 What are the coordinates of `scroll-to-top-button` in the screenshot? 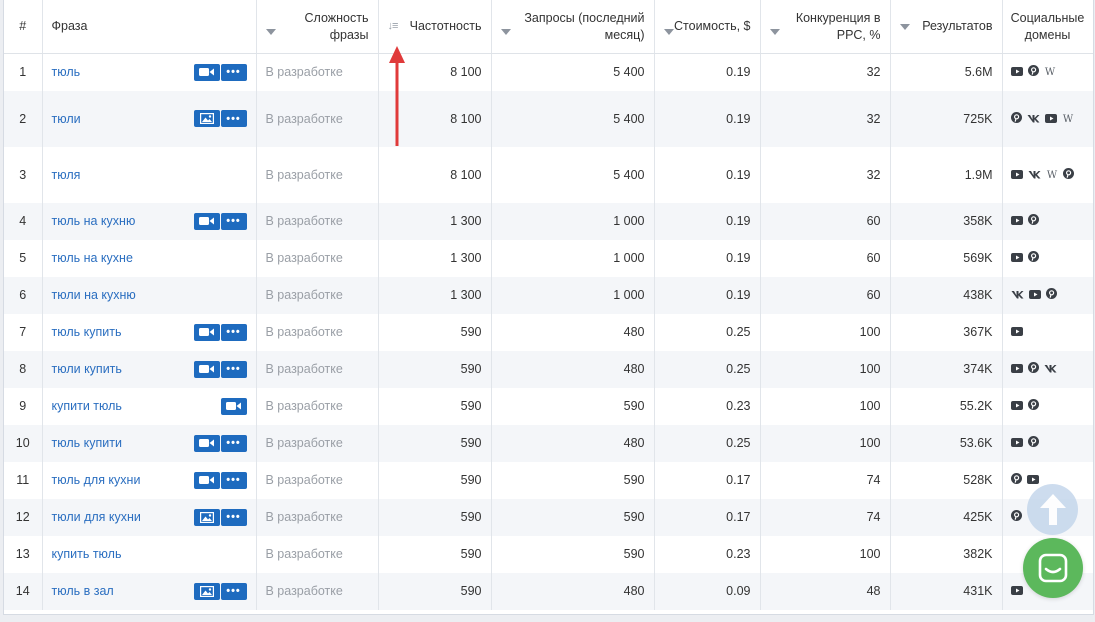 It's located at (1052, 509).